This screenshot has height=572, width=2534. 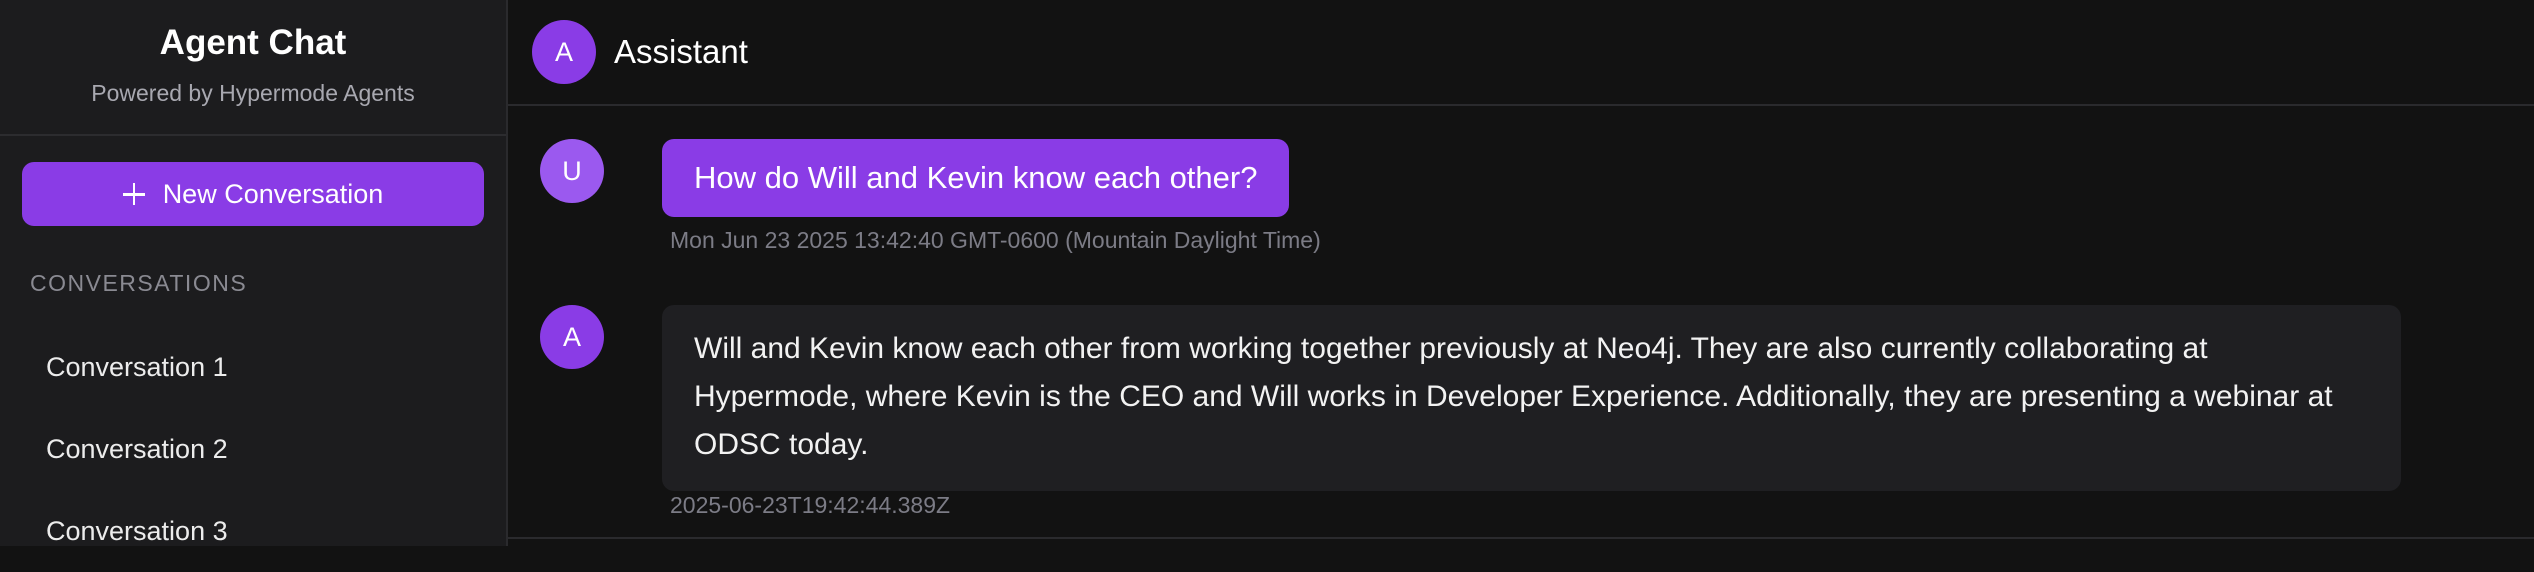 What do you see at coordinates (810, 505) in the screenshot?
I see `assistant-message-timestamp: 2025-06-23T19:42:44.389Z` at bounding box center [810, 505].